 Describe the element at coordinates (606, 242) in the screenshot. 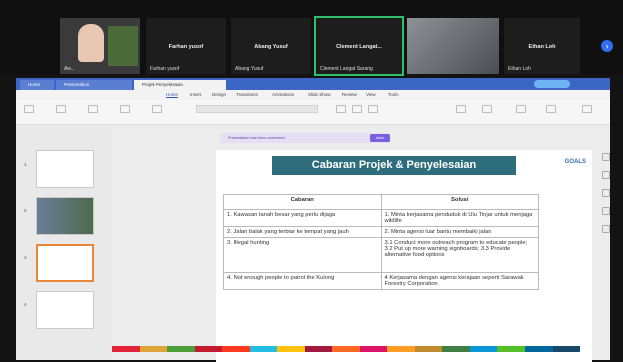

I see `right-tool-panel` at that location.